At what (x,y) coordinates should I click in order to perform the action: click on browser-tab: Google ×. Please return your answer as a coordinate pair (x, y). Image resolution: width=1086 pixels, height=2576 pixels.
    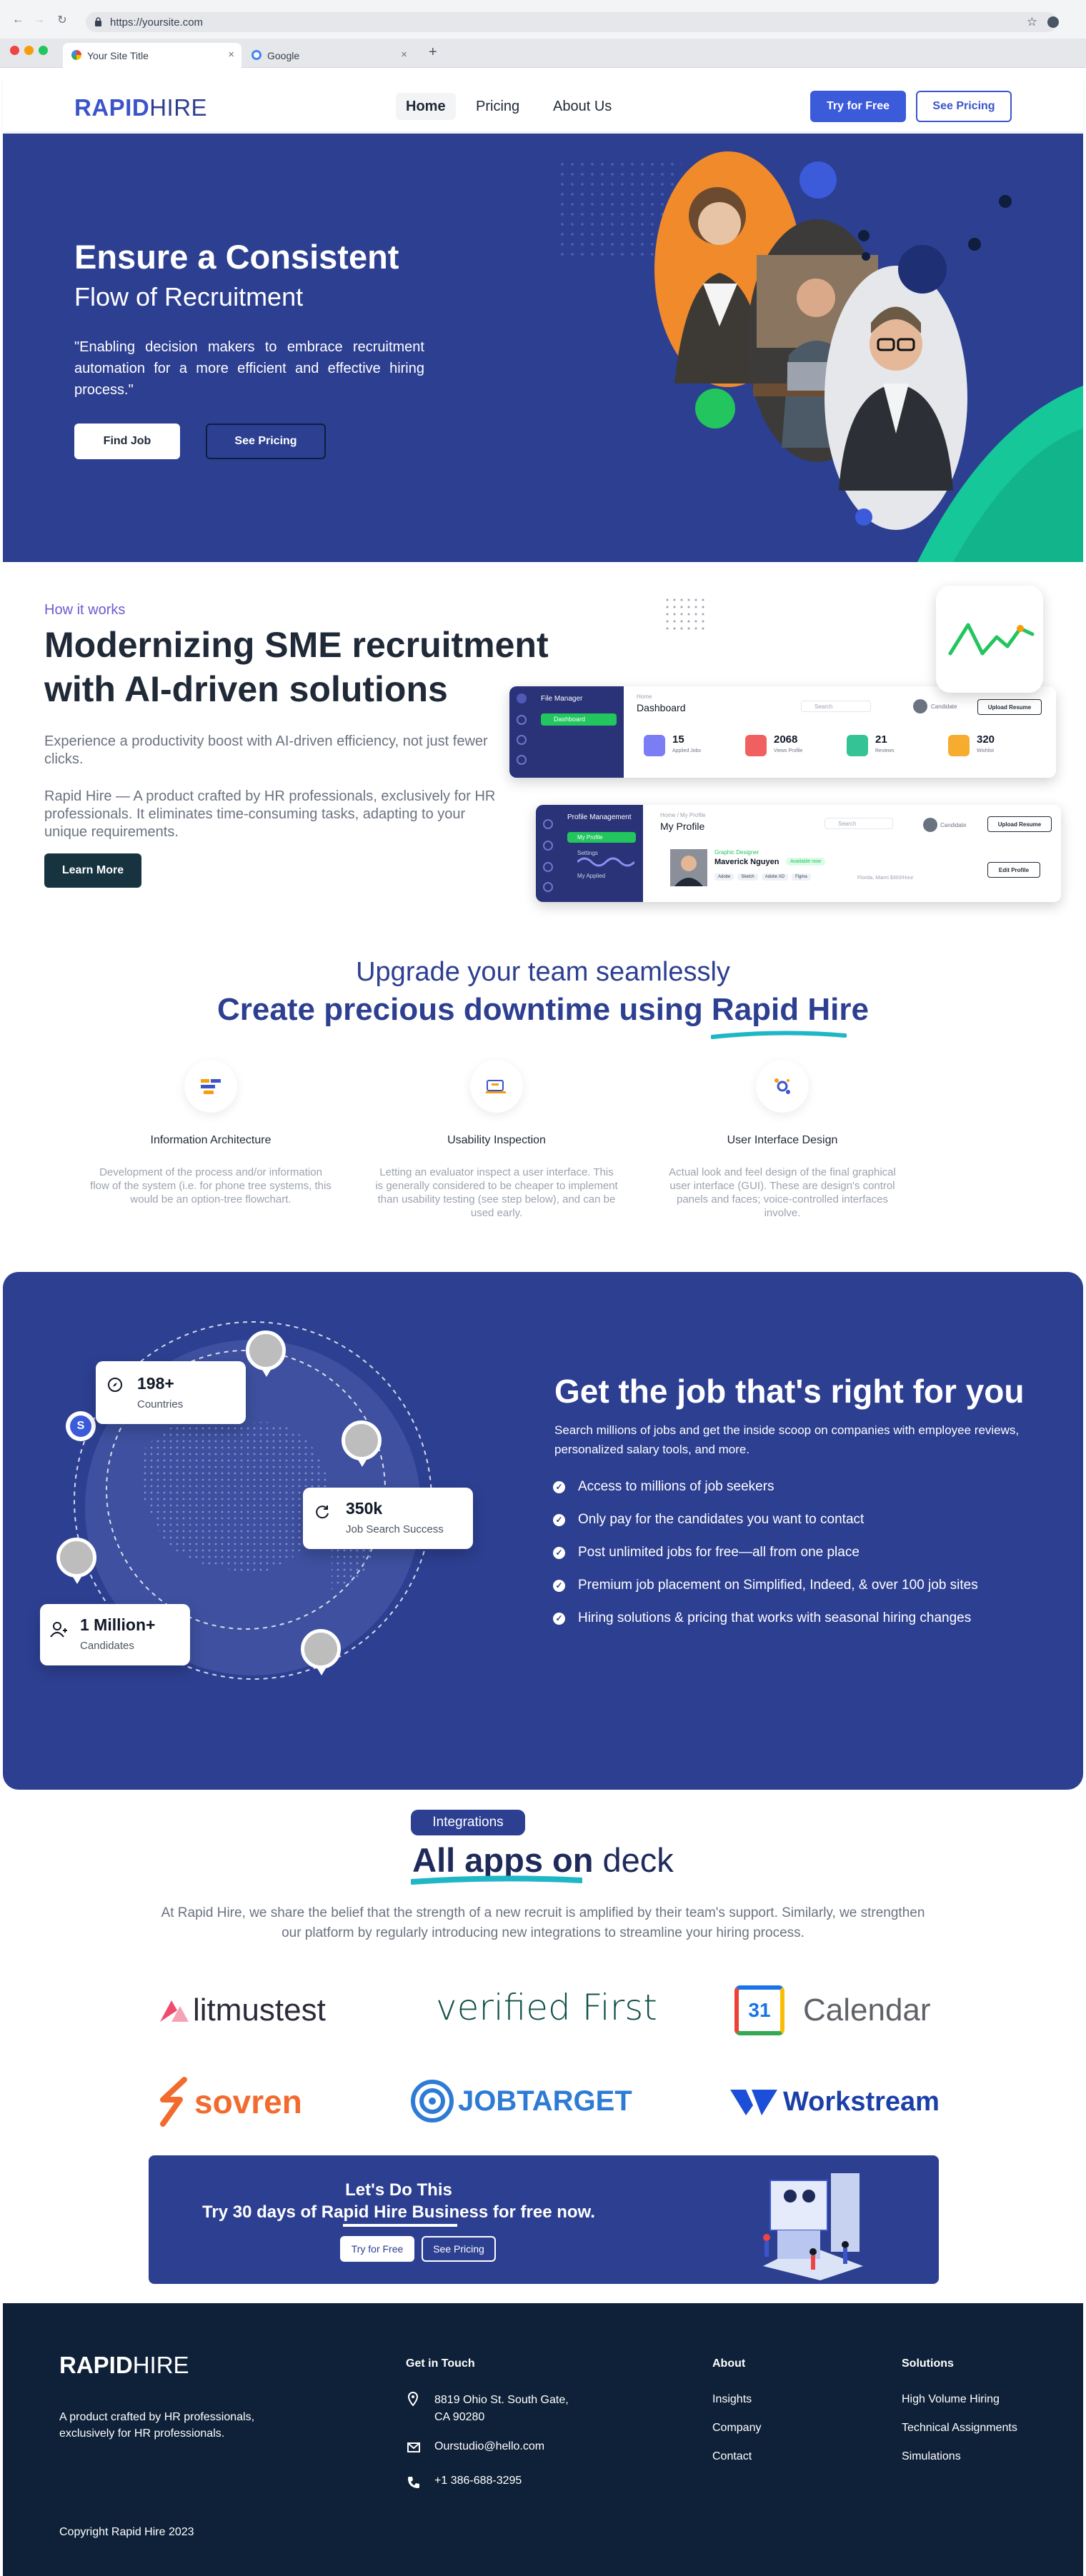
    Looking at the image, I should click on (328, 55).